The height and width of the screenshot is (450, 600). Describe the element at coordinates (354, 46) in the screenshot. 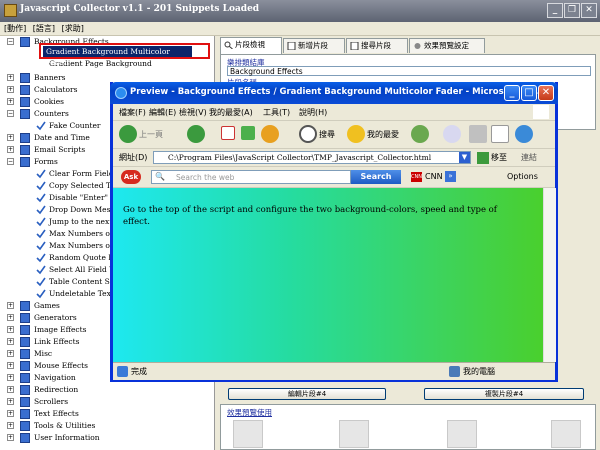

I see `document-icon` at that location.